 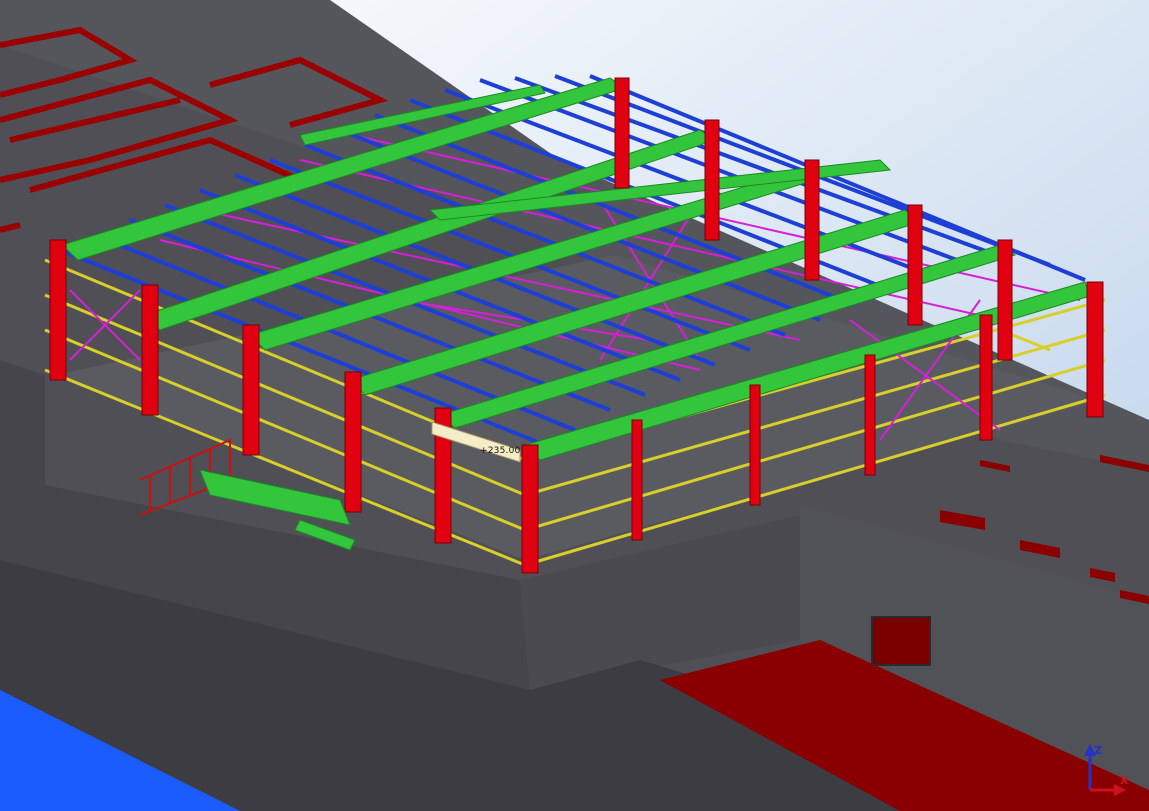 I want to click on dimension-label: +235.00, so click(x=500, y=451).